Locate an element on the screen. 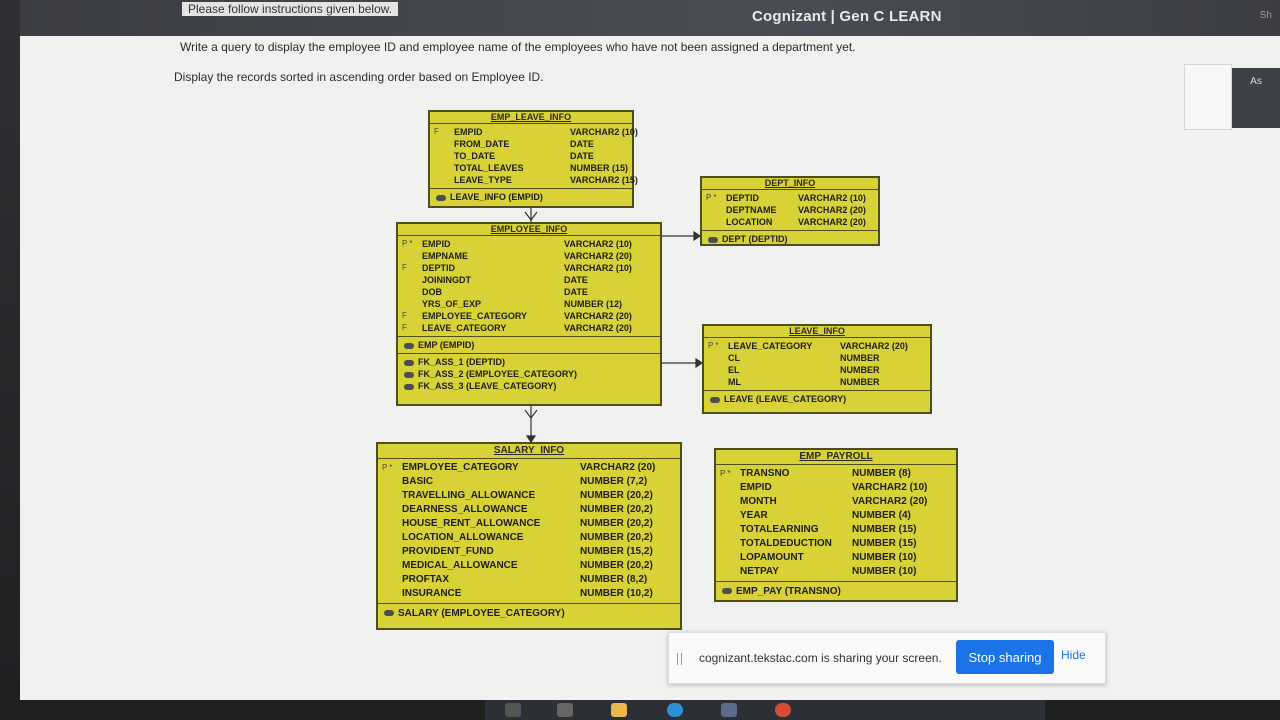 This screenshot has height=720, width=1280. drag-handle-icon is located at coordinates (679, 659).